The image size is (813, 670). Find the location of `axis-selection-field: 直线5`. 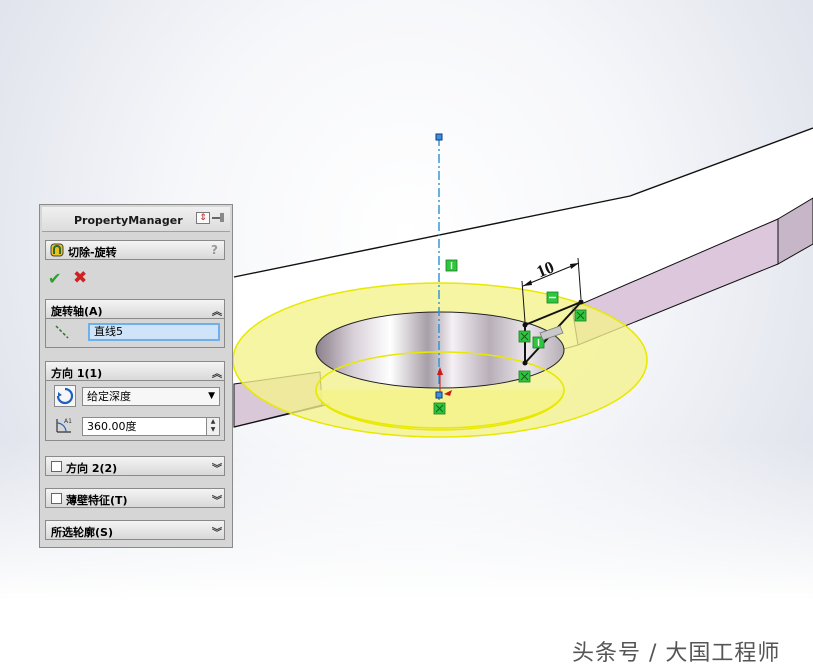

axis-selection-field: 直线5 is located at coordinates (154, 332).